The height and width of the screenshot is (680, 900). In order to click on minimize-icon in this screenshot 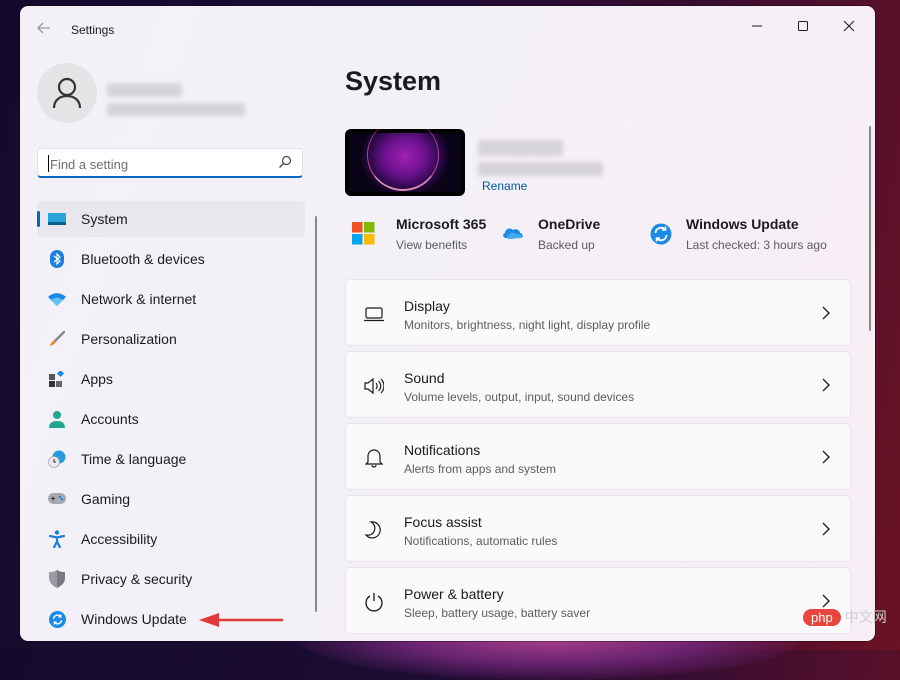, I will do `click(757, 26)`.